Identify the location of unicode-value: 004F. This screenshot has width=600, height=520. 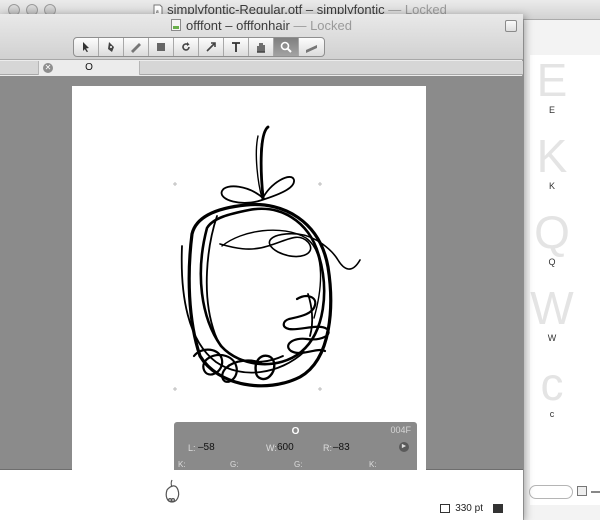
(400, 430).